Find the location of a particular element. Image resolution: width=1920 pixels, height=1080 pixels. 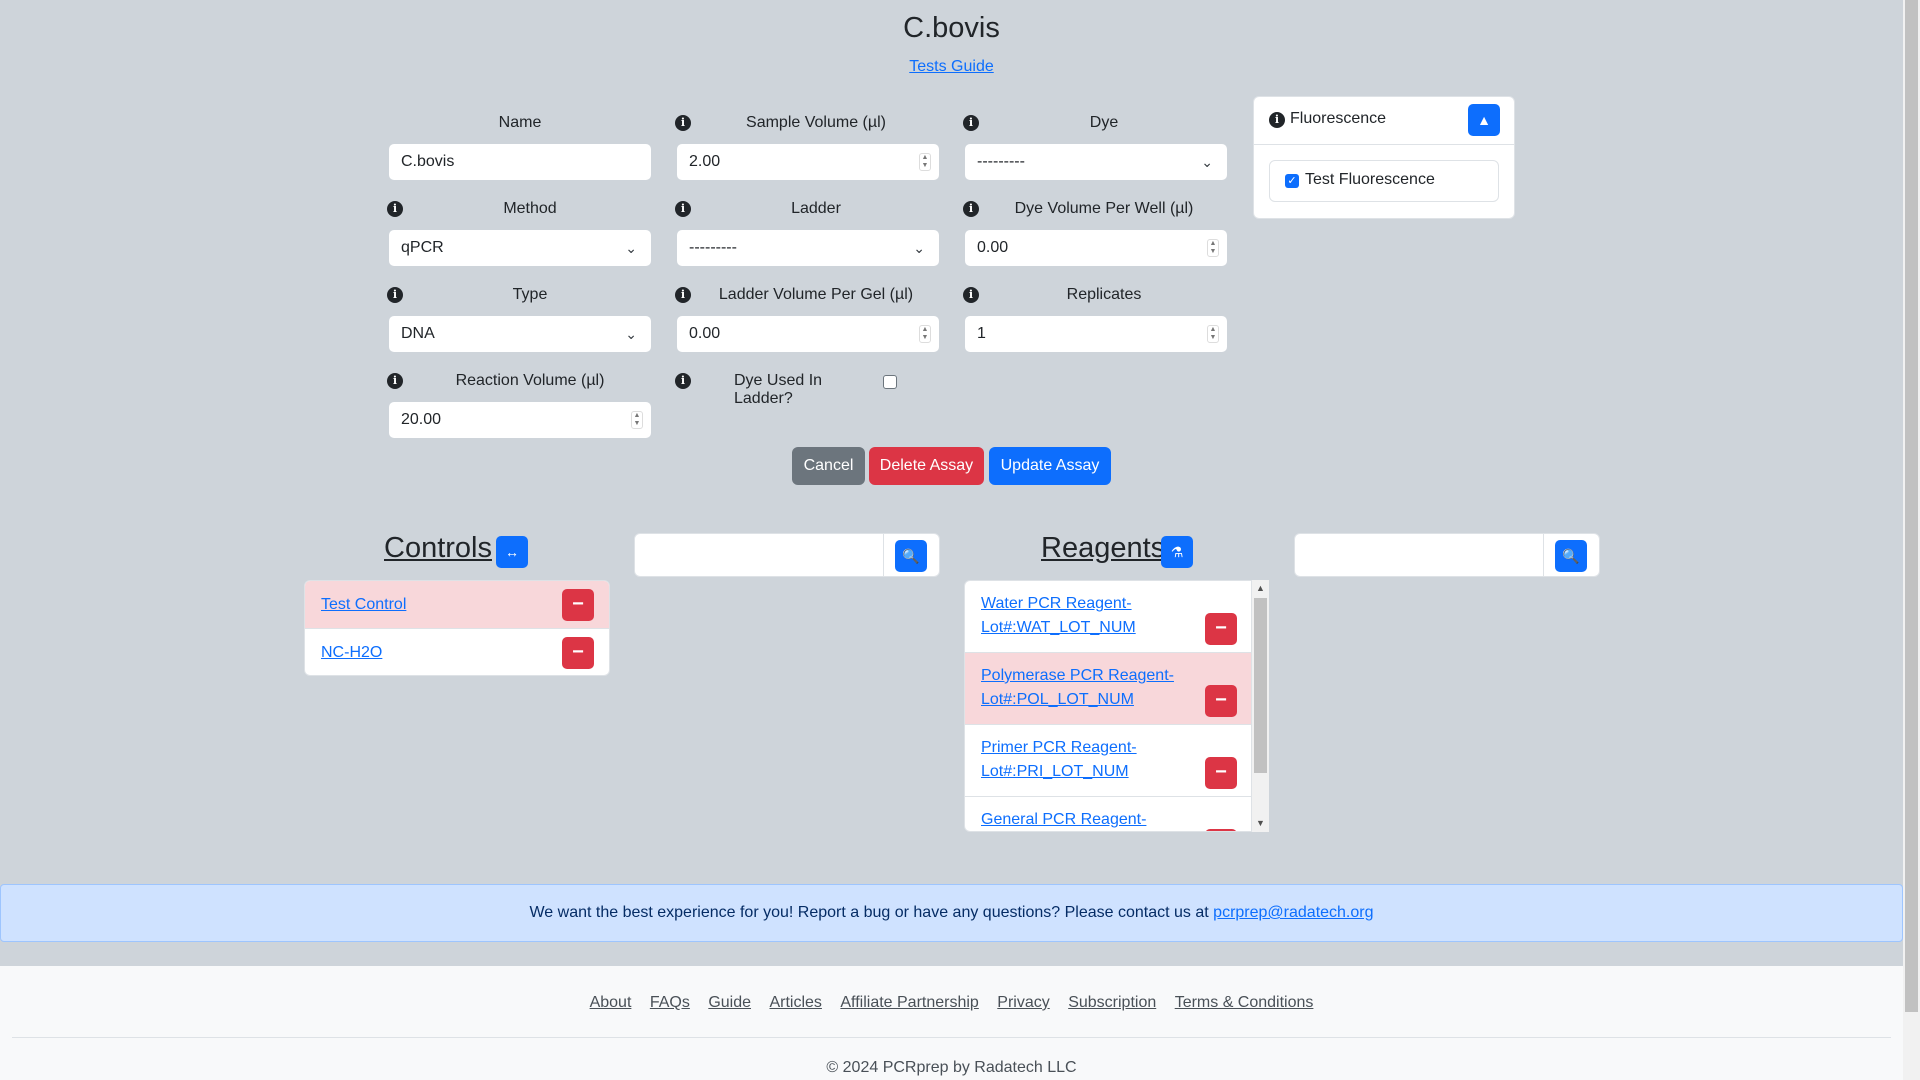

footer-link-terms: Terms & Conditions is located at coordinates (1244, 1002).